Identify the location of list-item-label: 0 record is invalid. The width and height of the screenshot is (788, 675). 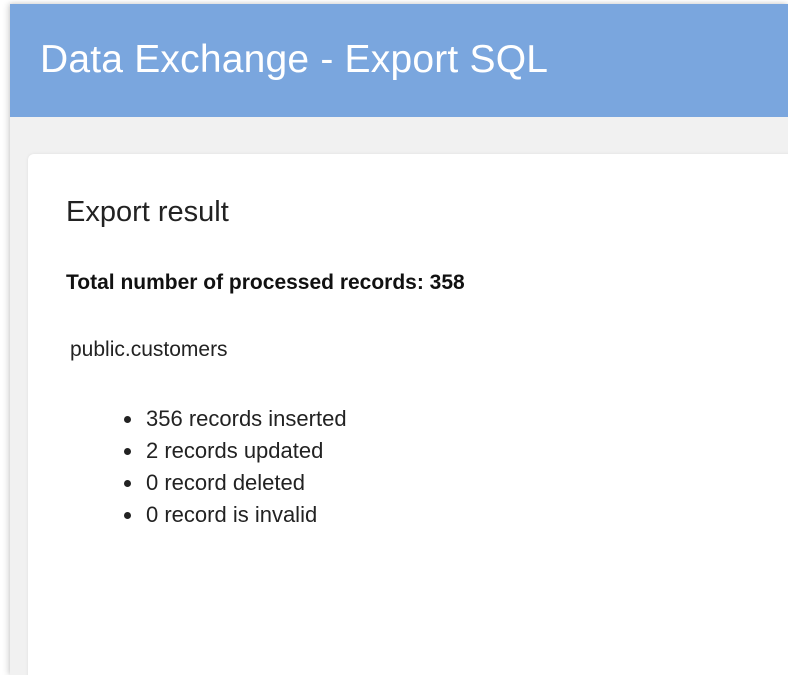
(232, 514).